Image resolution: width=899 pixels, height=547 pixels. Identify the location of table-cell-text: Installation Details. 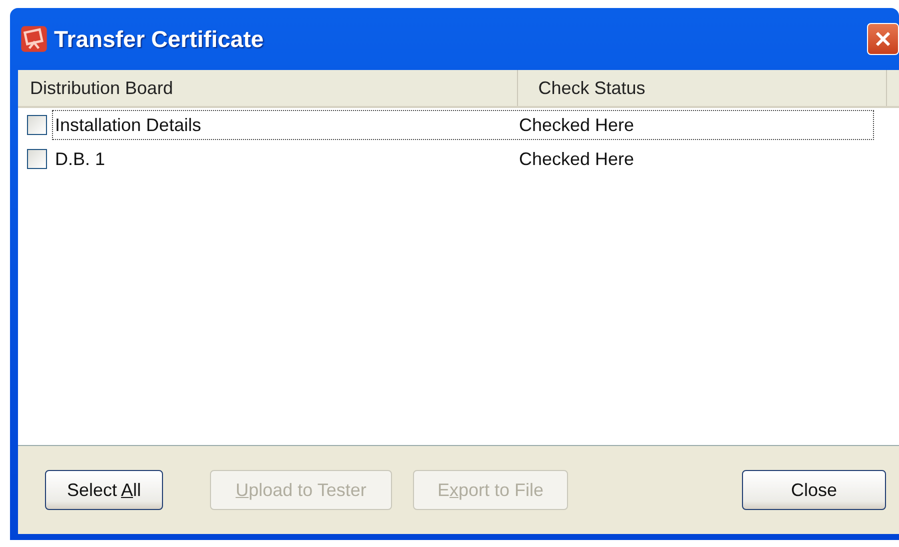
(128, 125).